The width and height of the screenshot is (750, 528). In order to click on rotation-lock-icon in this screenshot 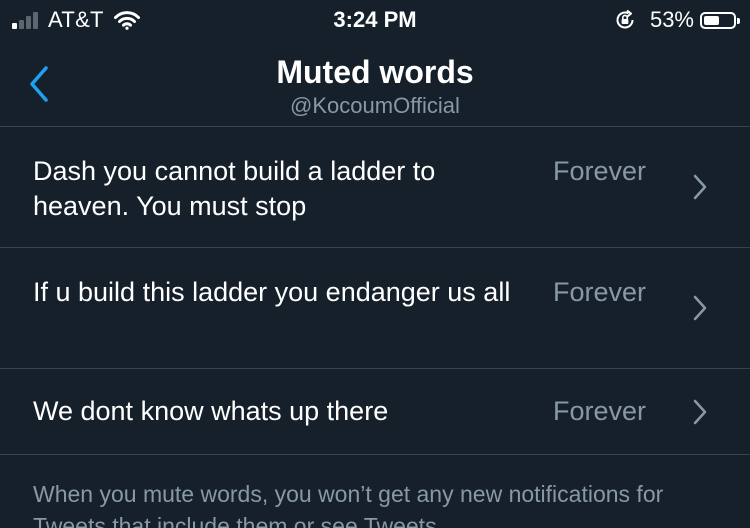, I will do `click(625, 20)`.